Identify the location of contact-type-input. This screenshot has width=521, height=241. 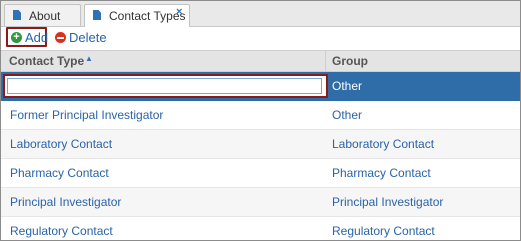
(164, 86).